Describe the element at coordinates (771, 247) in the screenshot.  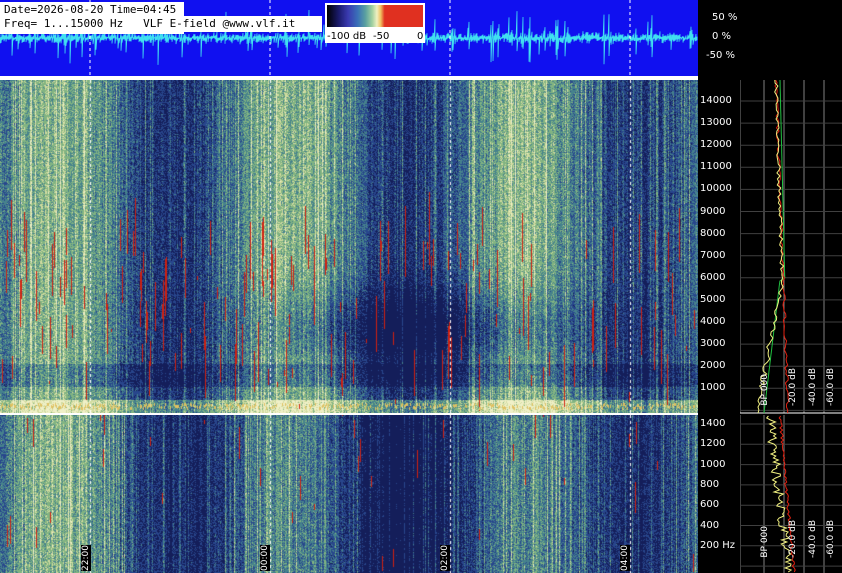
I see `spectrum-curve-yellow-high` at that location.